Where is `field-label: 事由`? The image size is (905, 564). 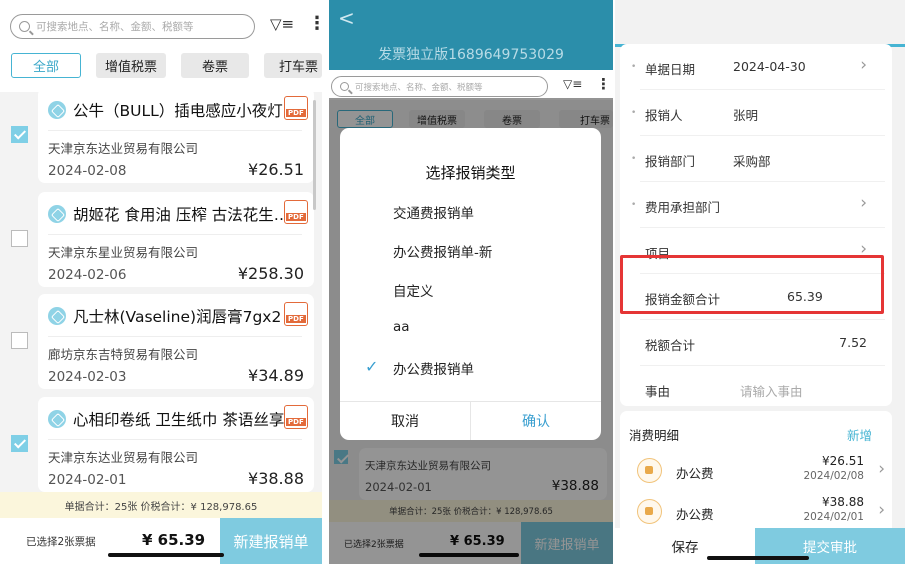 field-label: 事由 is located at coordinates (658, 391).